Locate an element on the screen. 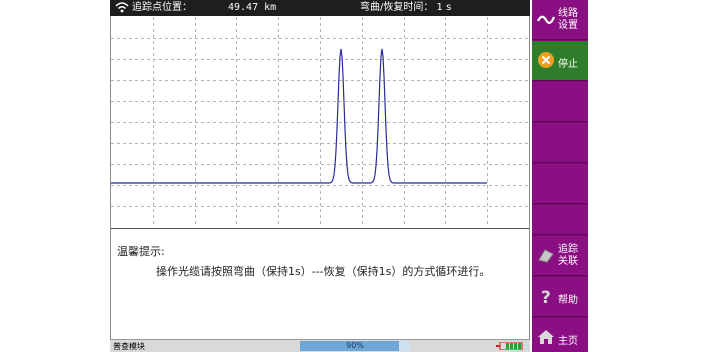 This screenshot has width=704, height=352. stop-button: 停止 is located at coordinates (560, 61).